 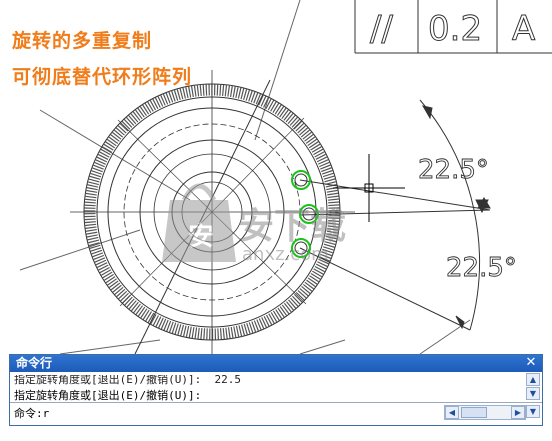 What do you see at coordinates (523, 29) in the screenshot?
I see `title-block-datum: A` at bounding box center [523, 29].